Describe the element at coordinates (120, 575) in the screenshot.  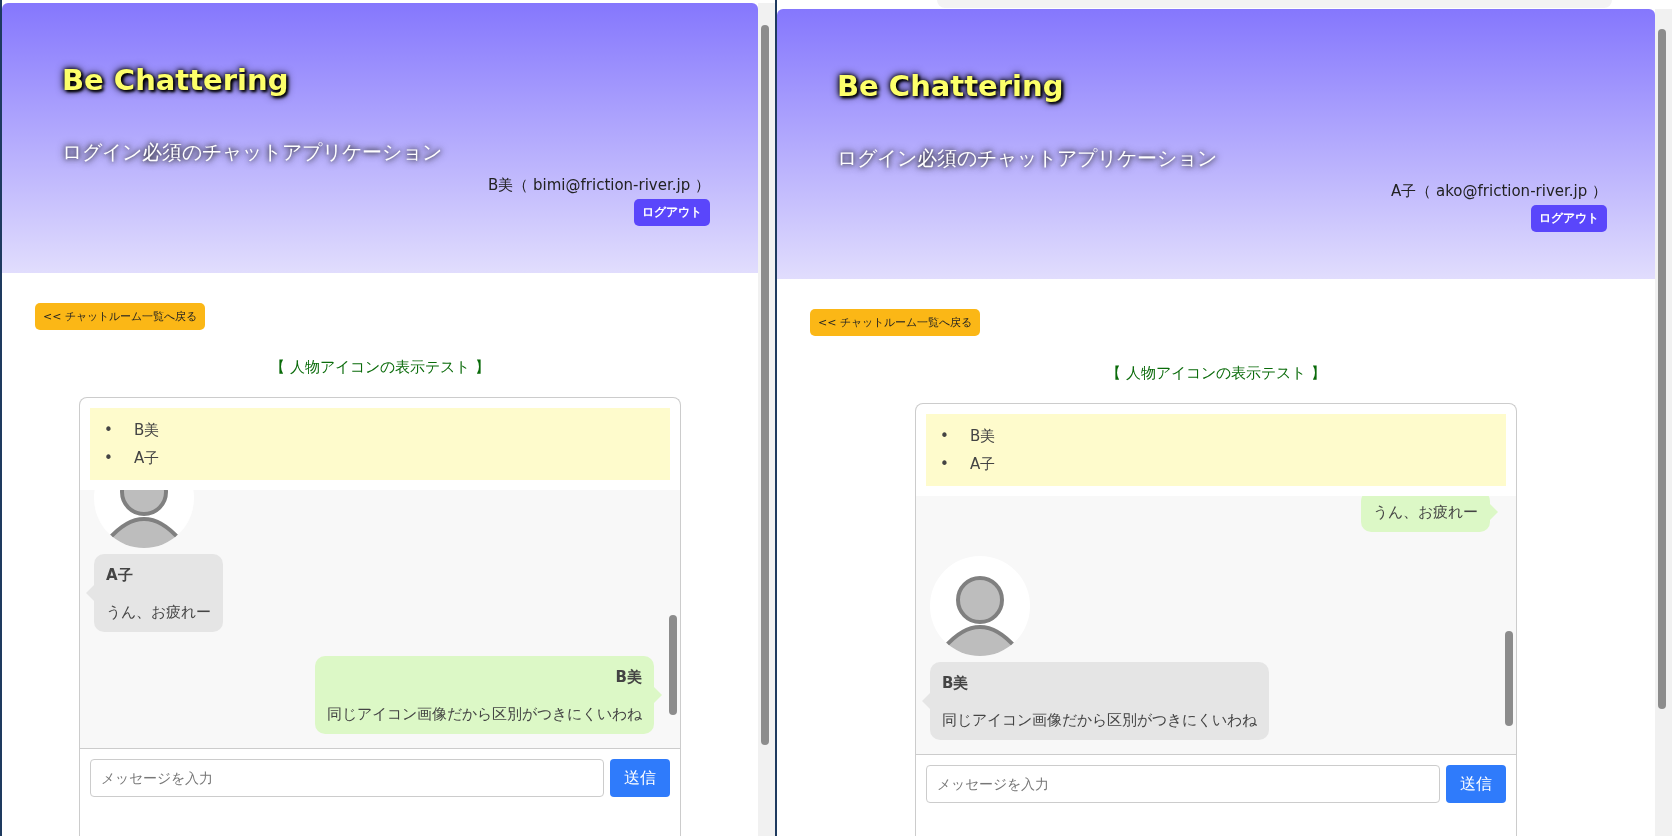
I see `sender-name: A子` at that location.